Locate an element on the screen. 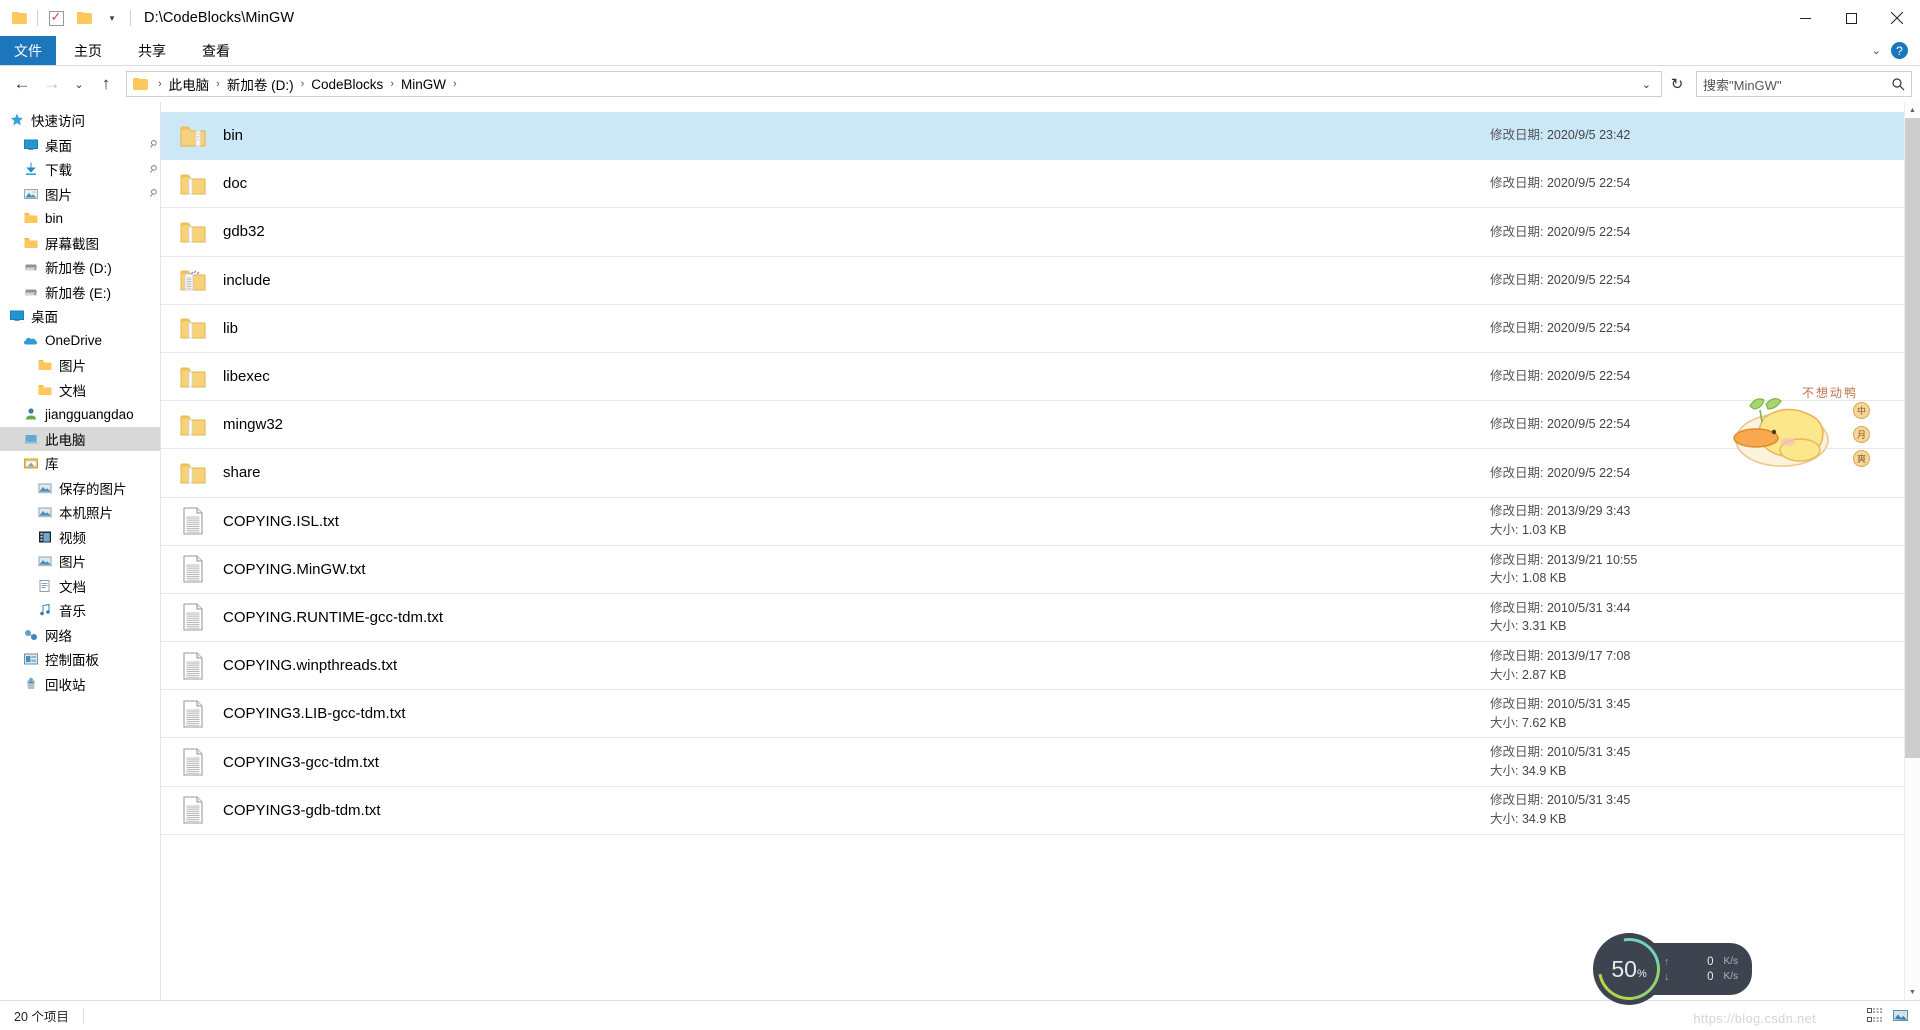 This screenshot has height=1030, width=1920. file-name: share is located at coordinates (242, 473).